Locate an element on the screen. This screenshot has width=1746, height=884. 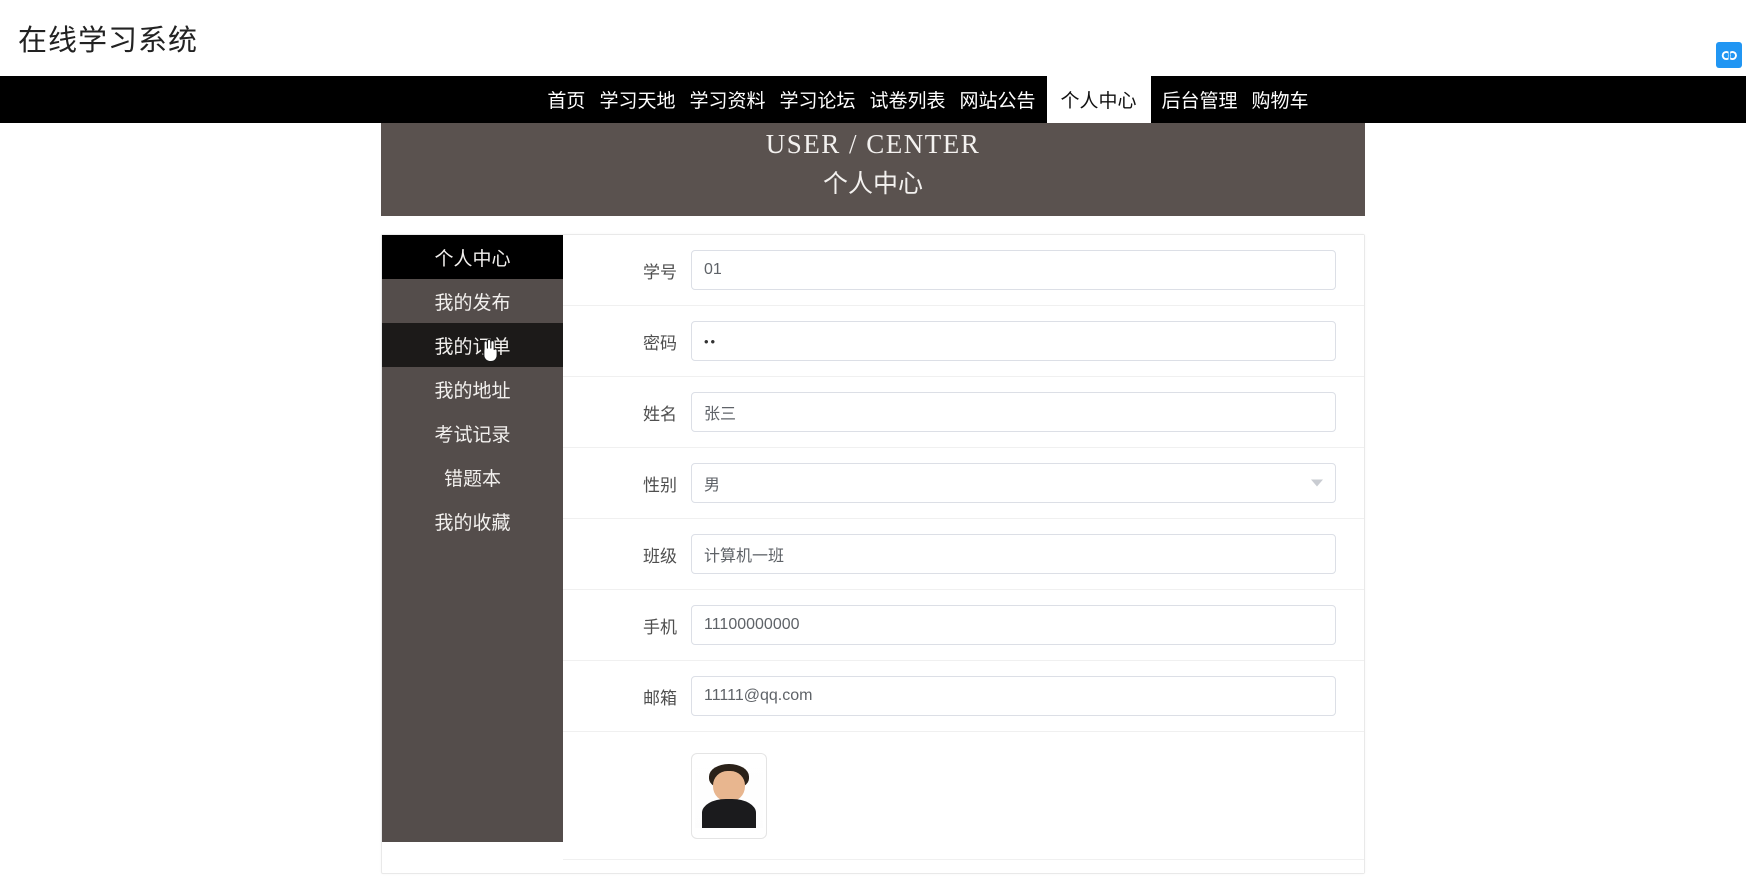
nav-item-3: 学习论坛 is located at coordinates (817, 99).